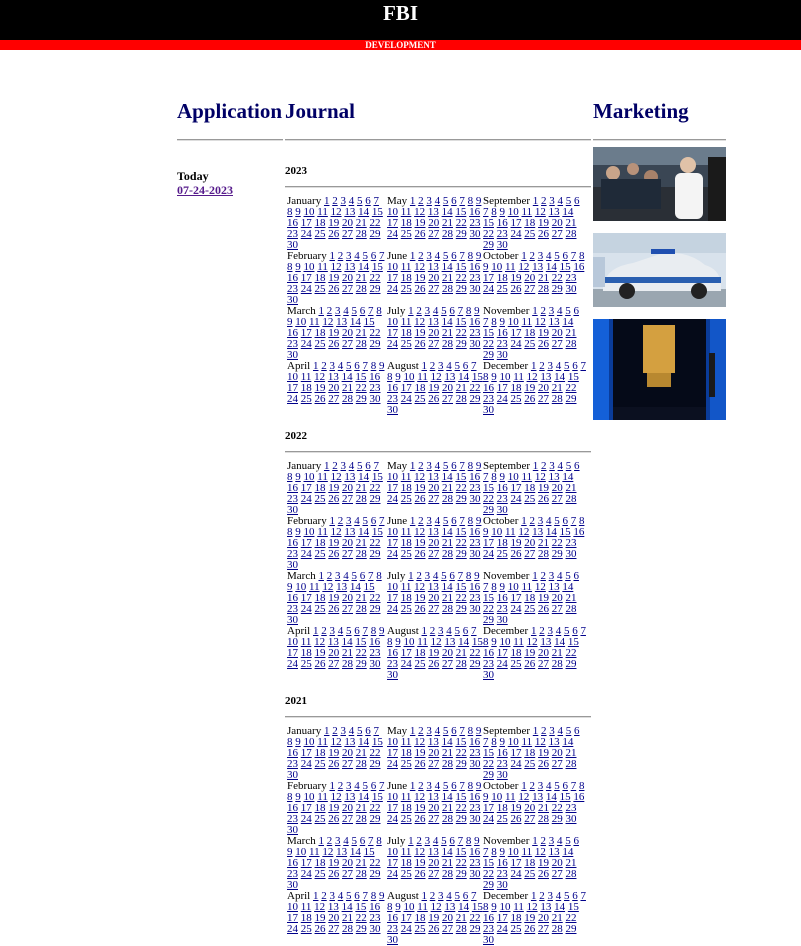 This screenshot has height=946, width=801. I want to click on crowd-photo, so click(659, 184).